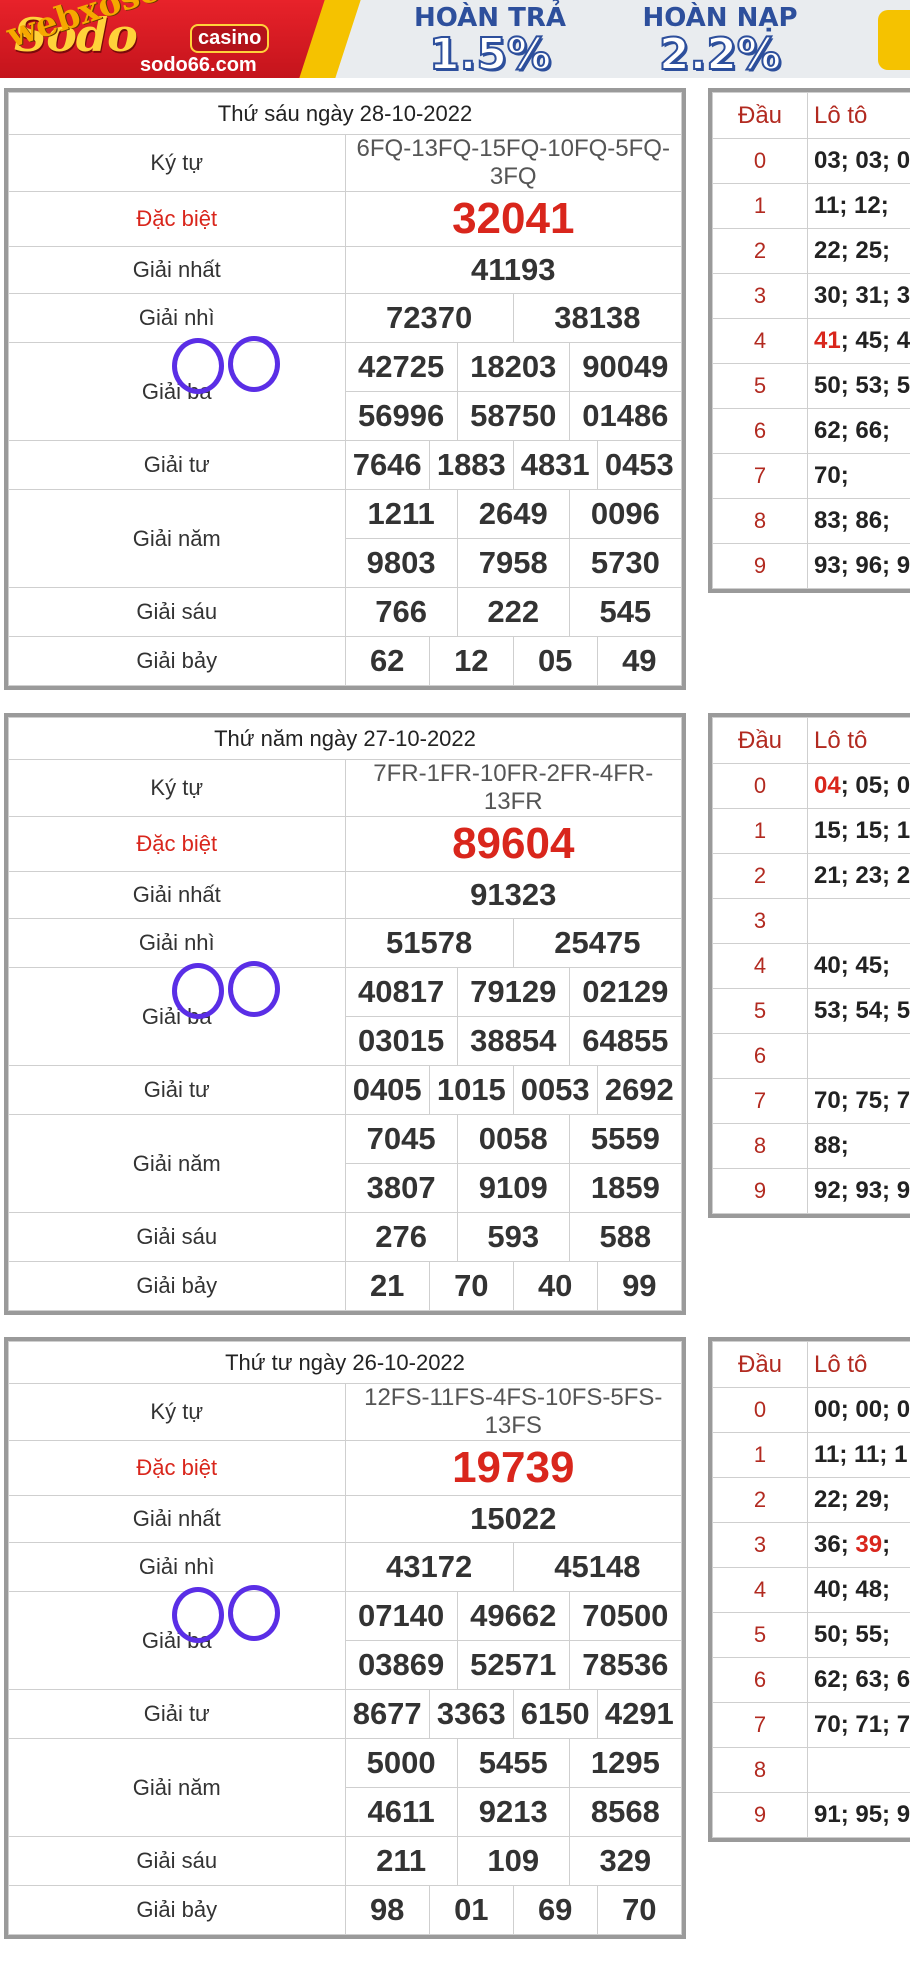 This screenshot has width=910, height=1969. I want to click on loto-row: 4 40; 48;, so click(811, 1590).